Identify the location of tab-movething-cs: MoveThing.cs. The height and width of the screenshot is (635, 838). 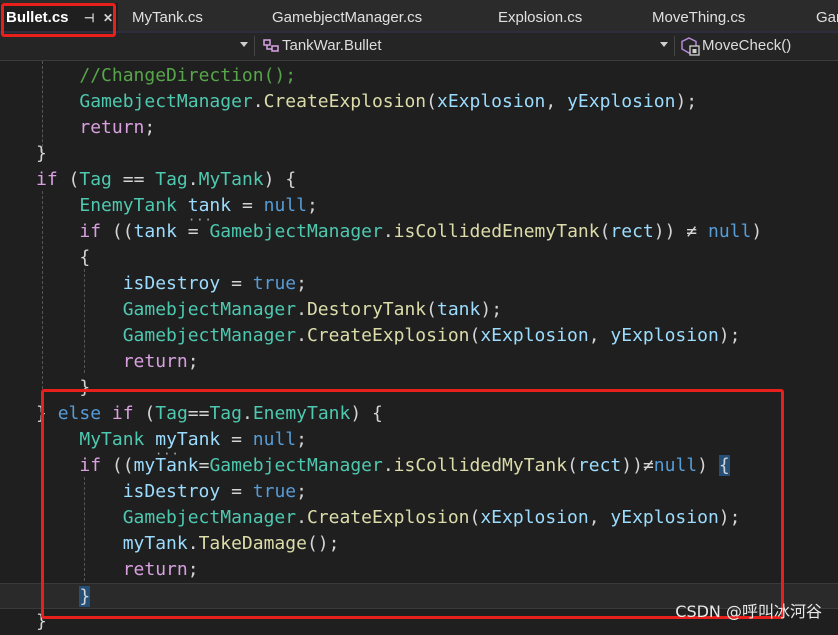
(725, 18).